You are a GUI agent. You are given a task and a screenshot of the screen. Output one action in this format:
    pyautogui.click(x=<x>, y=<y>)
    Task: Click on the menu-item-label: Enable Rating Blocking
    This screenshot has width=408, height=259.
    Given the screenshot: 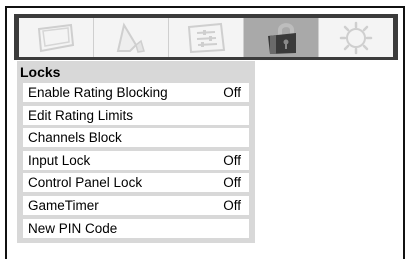 What is the action you would take?
    pyautogui.click(x=98, y=92)
    